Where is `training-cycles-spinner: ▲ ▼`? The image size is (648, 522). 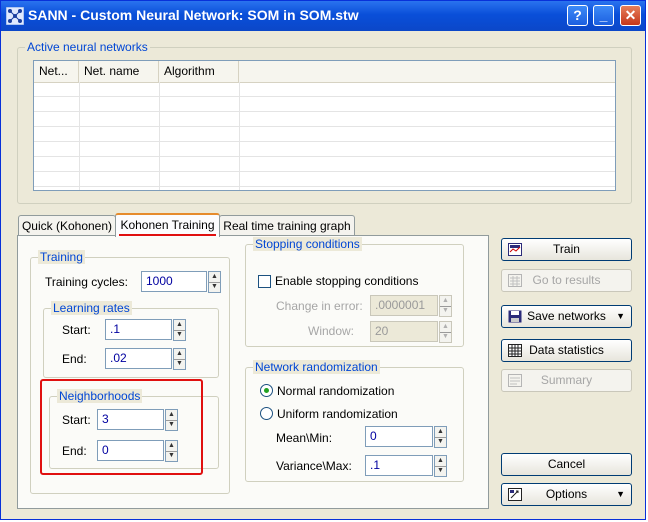
training-cycles-spinner: ▲ ▼ is located at coordinates (214, 282).